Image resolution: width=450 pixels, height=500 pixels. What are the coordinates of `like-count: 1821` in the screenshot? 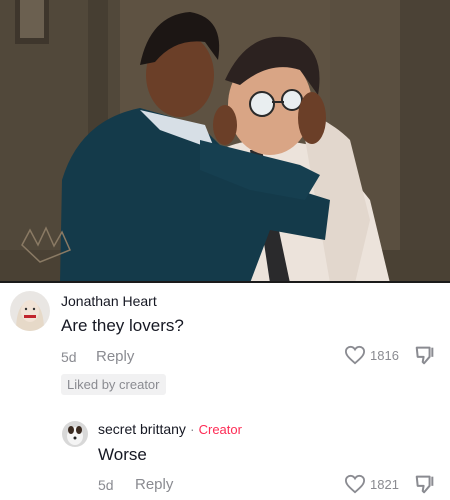 It's located at (384, 484).